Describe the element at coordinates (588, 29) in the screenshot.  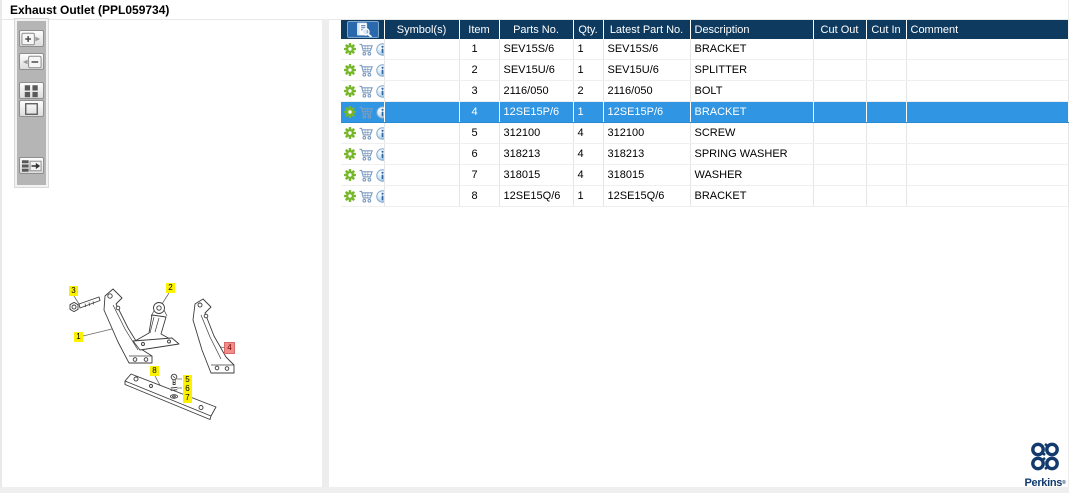
I see `header-qty: Qty.` at that location.